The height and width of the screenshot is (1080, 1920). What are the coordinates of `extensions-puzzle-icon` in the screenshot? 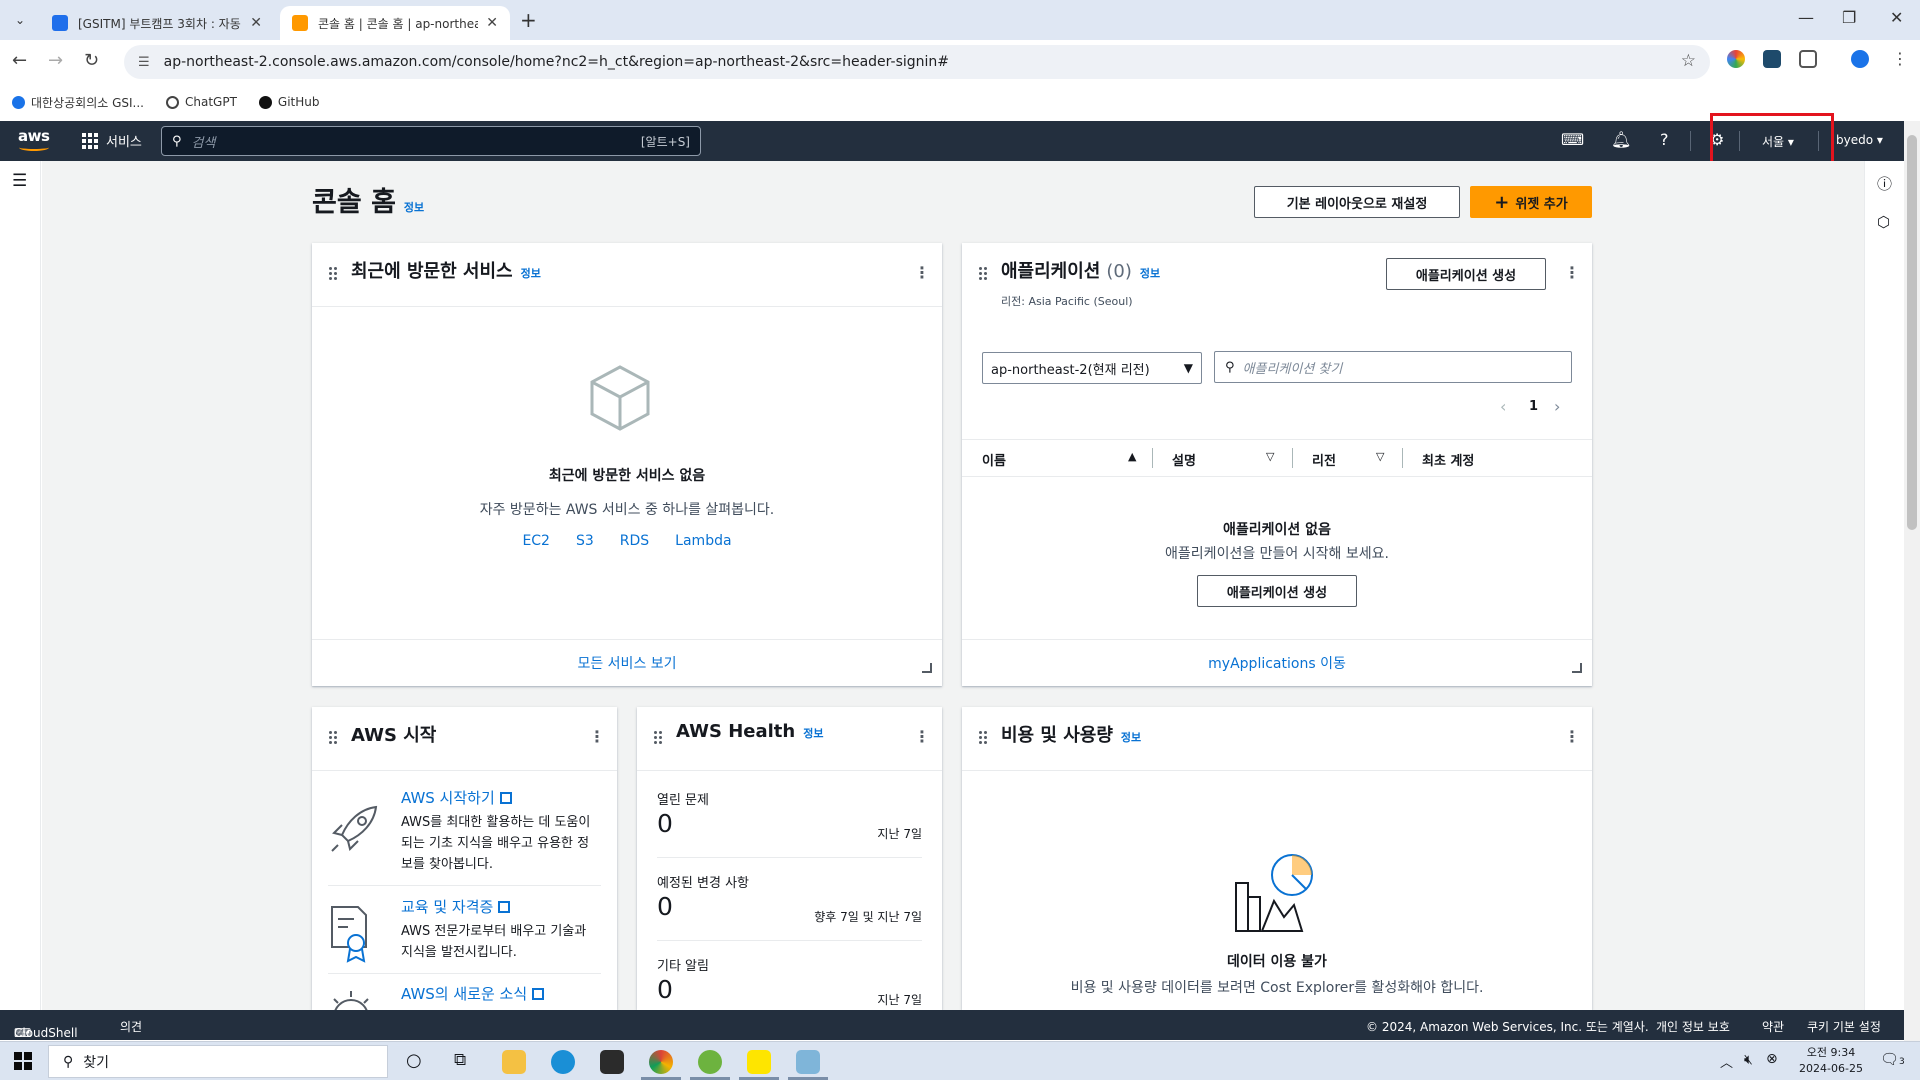 It's located at (1808, 59).